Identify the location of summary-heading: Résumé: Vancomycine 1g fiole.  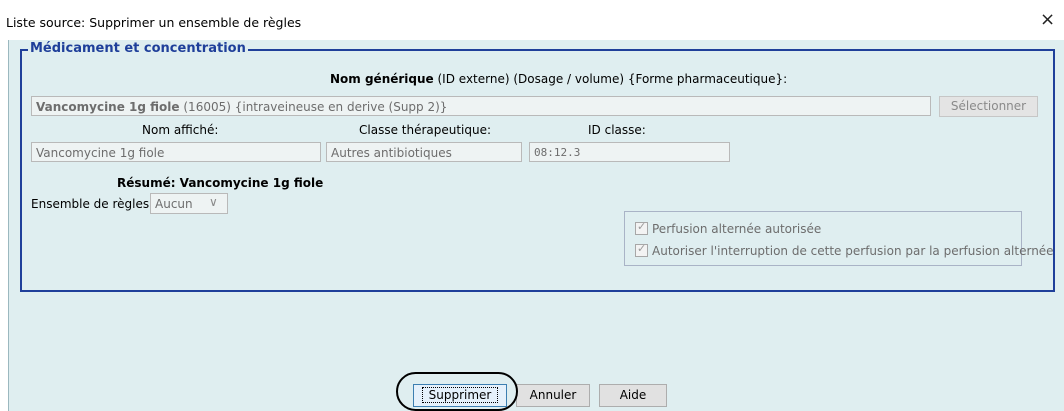
(220, 183).